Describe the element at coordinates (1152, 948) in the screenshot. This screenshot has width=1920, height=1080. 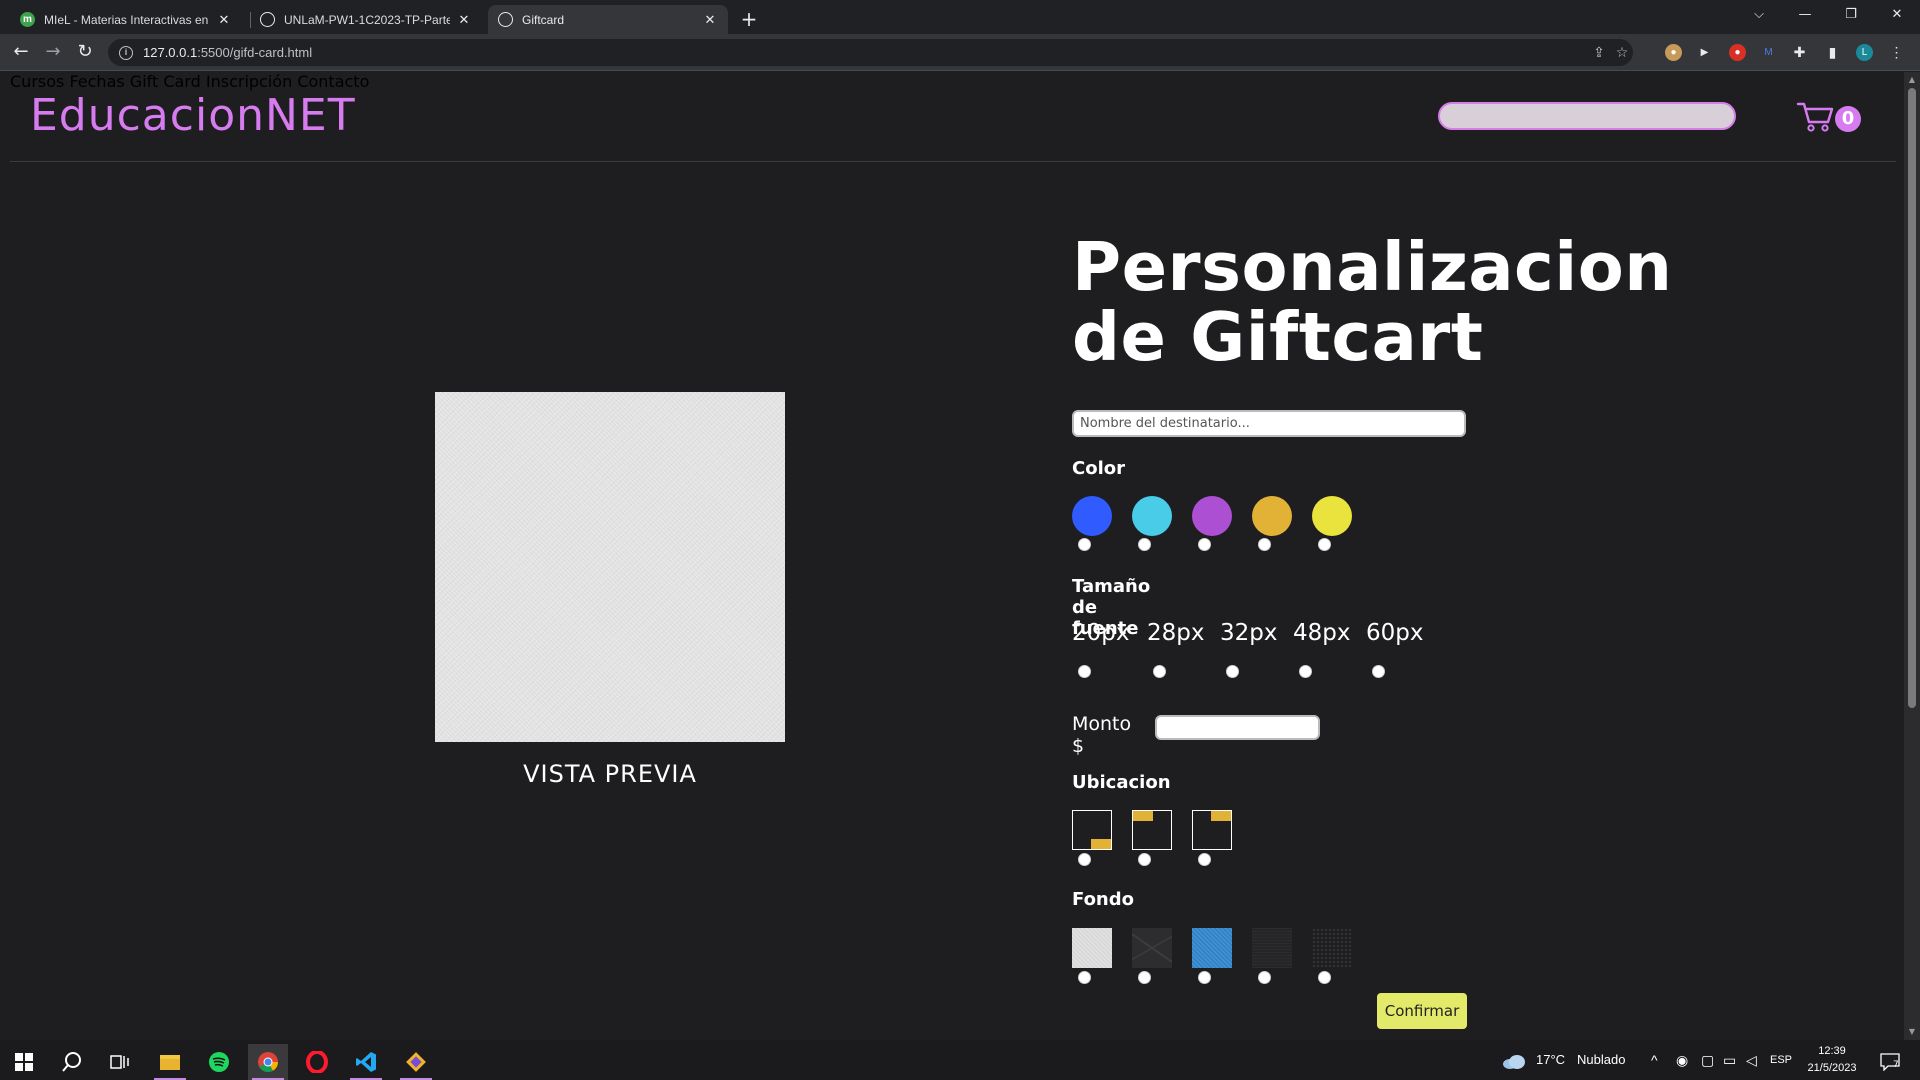
I see `background-option-dark-lines` at that location.